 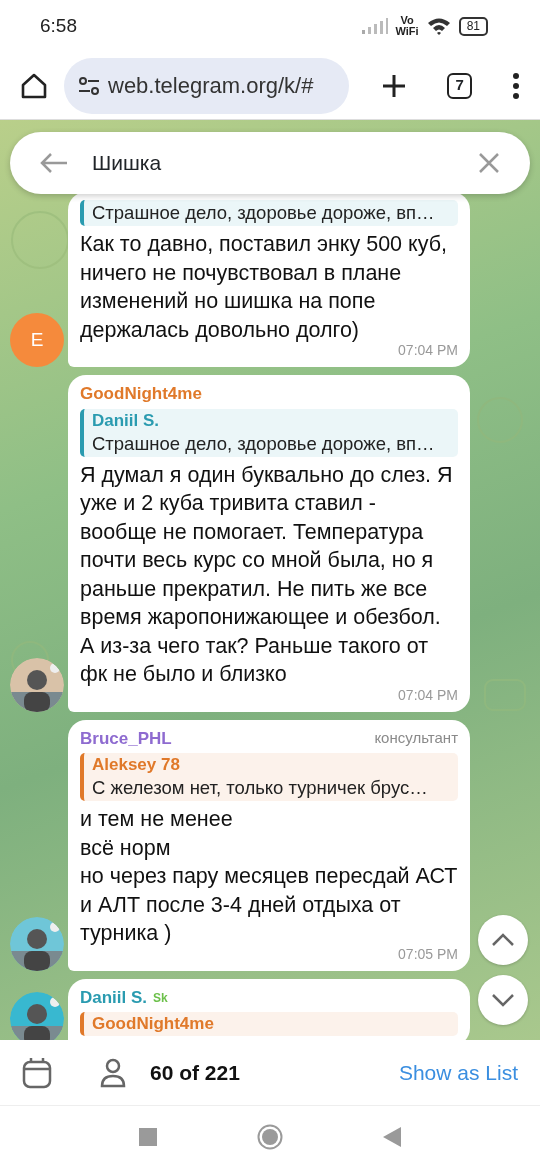 What do you see at coordinates (127, 163) in the screenshot?
I see `search-text: Шишка` at bounding box center [127, 163].